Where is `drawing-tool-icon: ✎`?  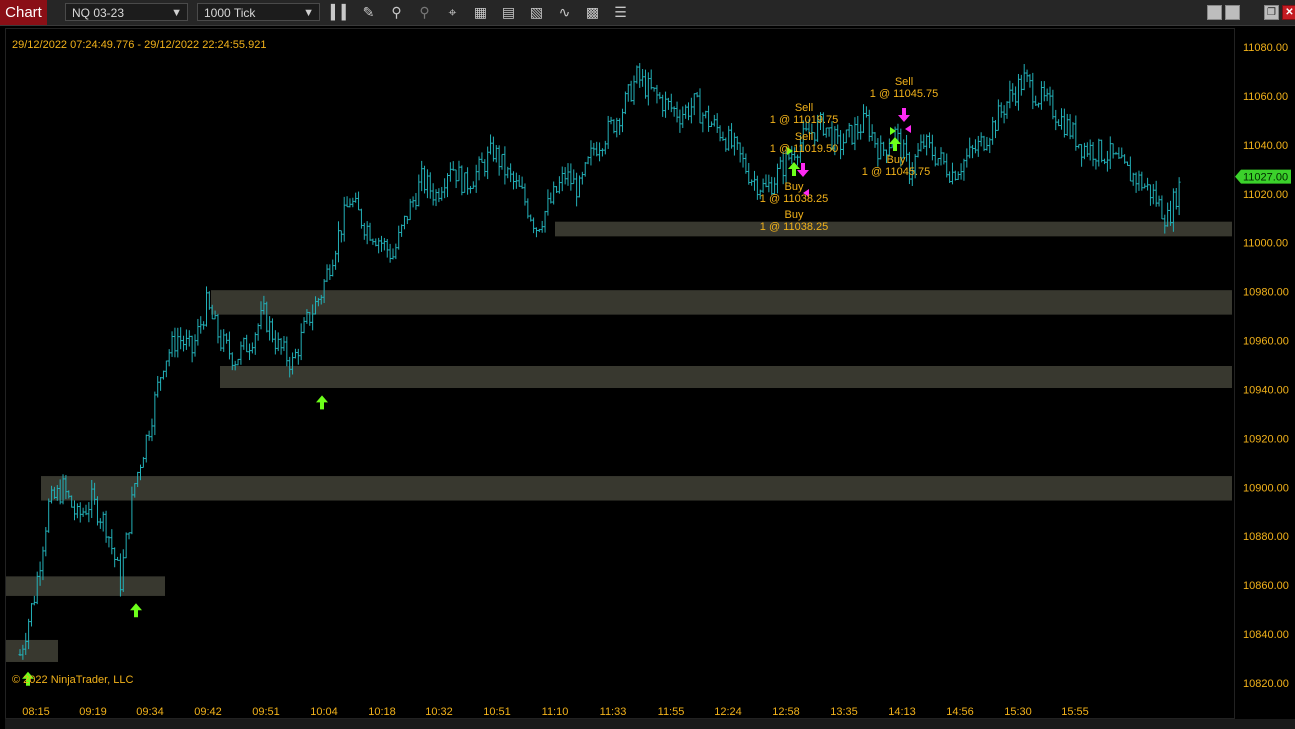
drawing-tool-icon: ✎ is located at coordinates (368, 12).